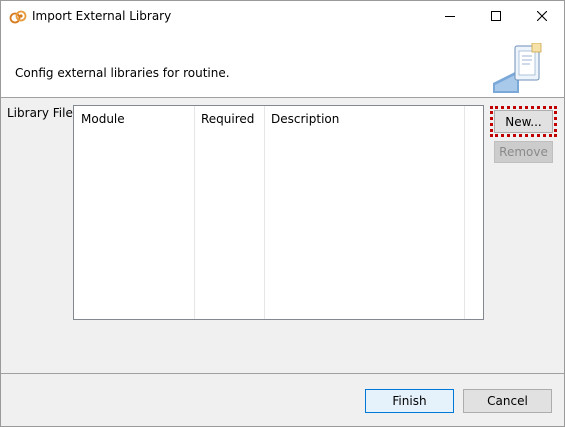 Image resolution: width=565 pixels, height=427 pixels. I want to click on minimize-button, so click(450, 16).